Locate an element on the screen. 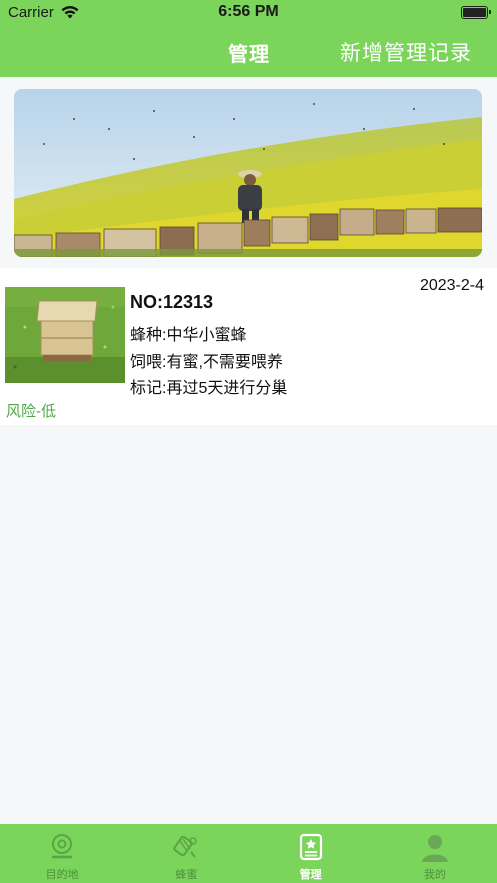 The width and height of the screenshot is (497, 883). nav-bar: 管理 新增管理记录 is located at coordinates (248, 51).